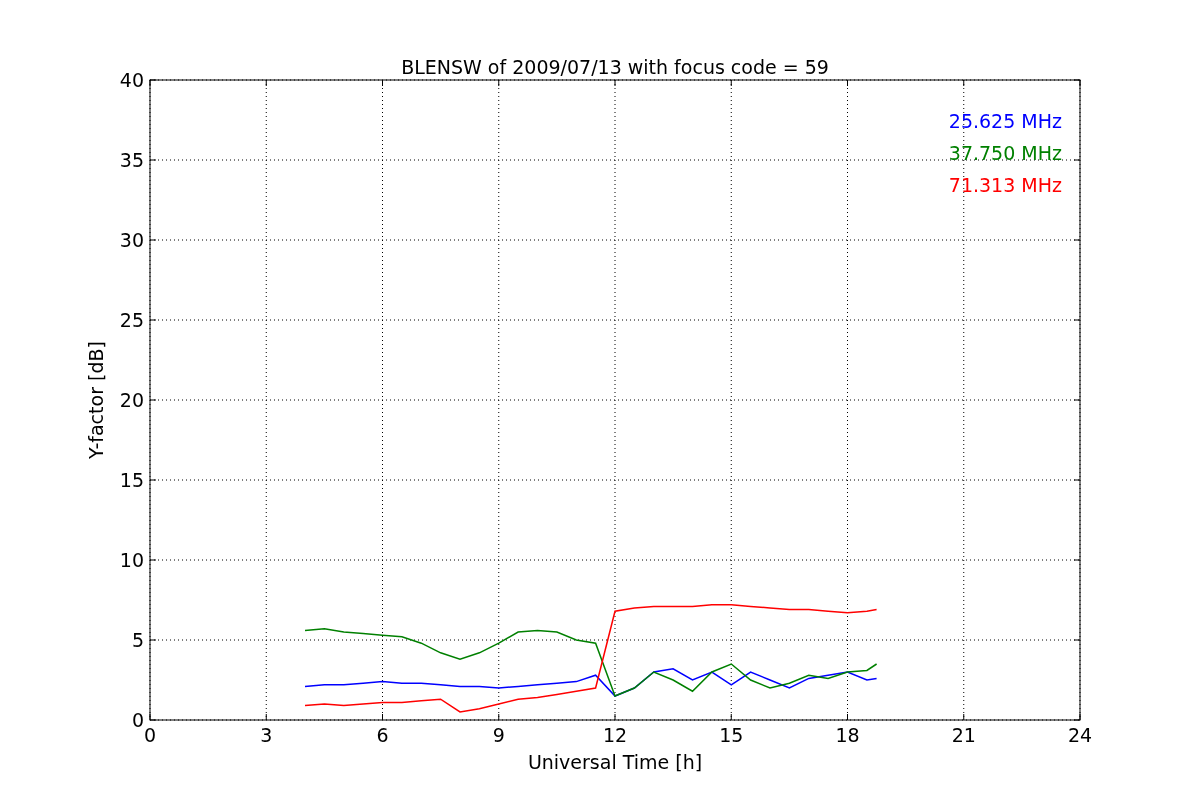  What do you see at coordinates (131, 560) in the screenshot?
I see `tick-label: 10` at bounding box center [131, 560].